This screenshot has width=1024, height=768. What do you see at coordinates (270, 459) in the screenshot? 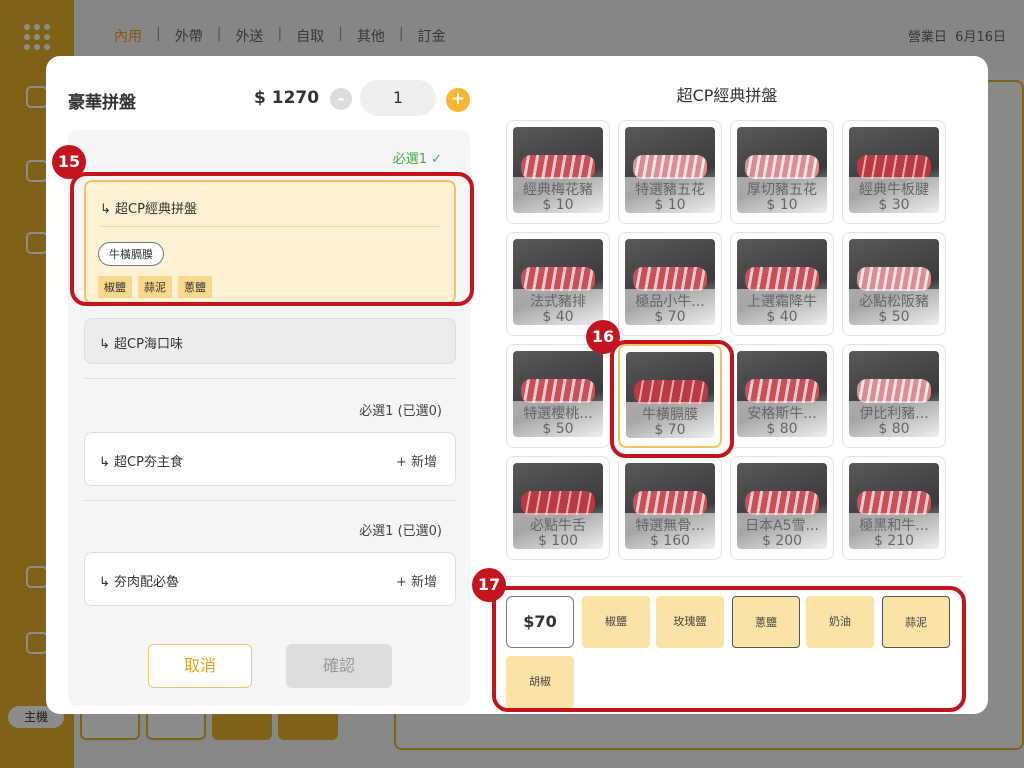
I see `option-main-dish: ↳ 超CP夯主食 + 新增` at bounding box center [270, 459].